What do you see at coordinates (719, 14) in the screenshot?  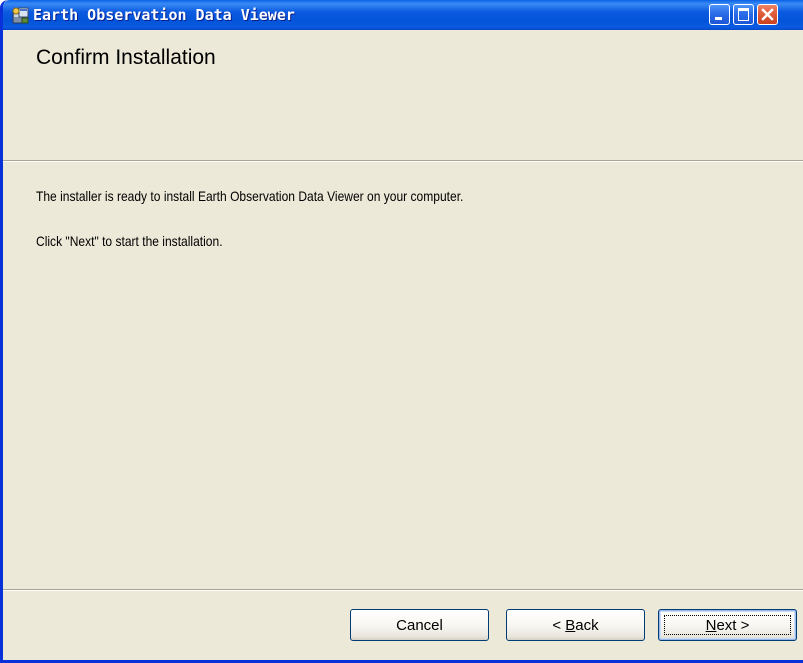 I see `minimize-button` at bounding box center [719, 14].